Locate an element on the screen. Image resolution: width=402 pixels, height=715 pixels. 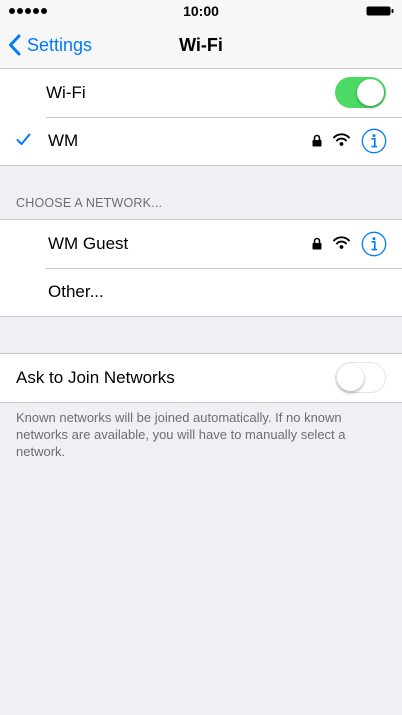
battery-icon is located at coordinates (380, 11).